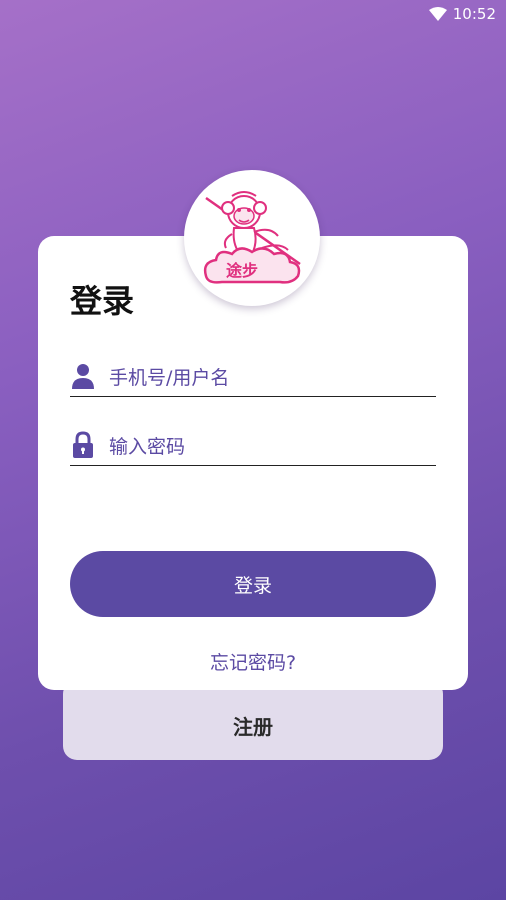  I want to click on status-right: 10:52, so click(462, 14).